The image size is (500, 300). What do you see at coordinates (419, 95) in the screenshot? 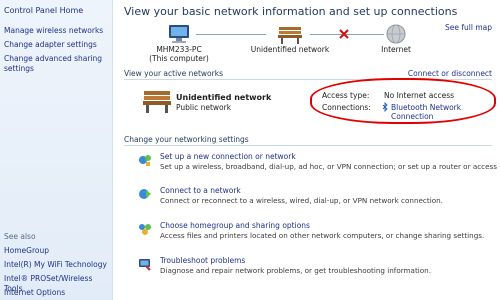
I see `access-type-value: No Internet access` at bounding box center [419, 95].